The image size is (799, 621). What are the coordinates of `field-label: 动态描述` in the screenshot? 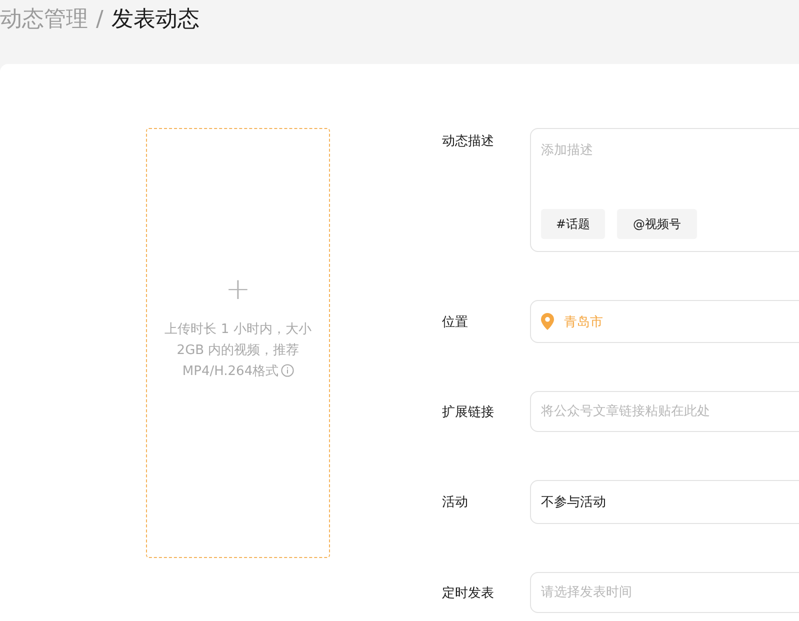 It's located at (468, 141).